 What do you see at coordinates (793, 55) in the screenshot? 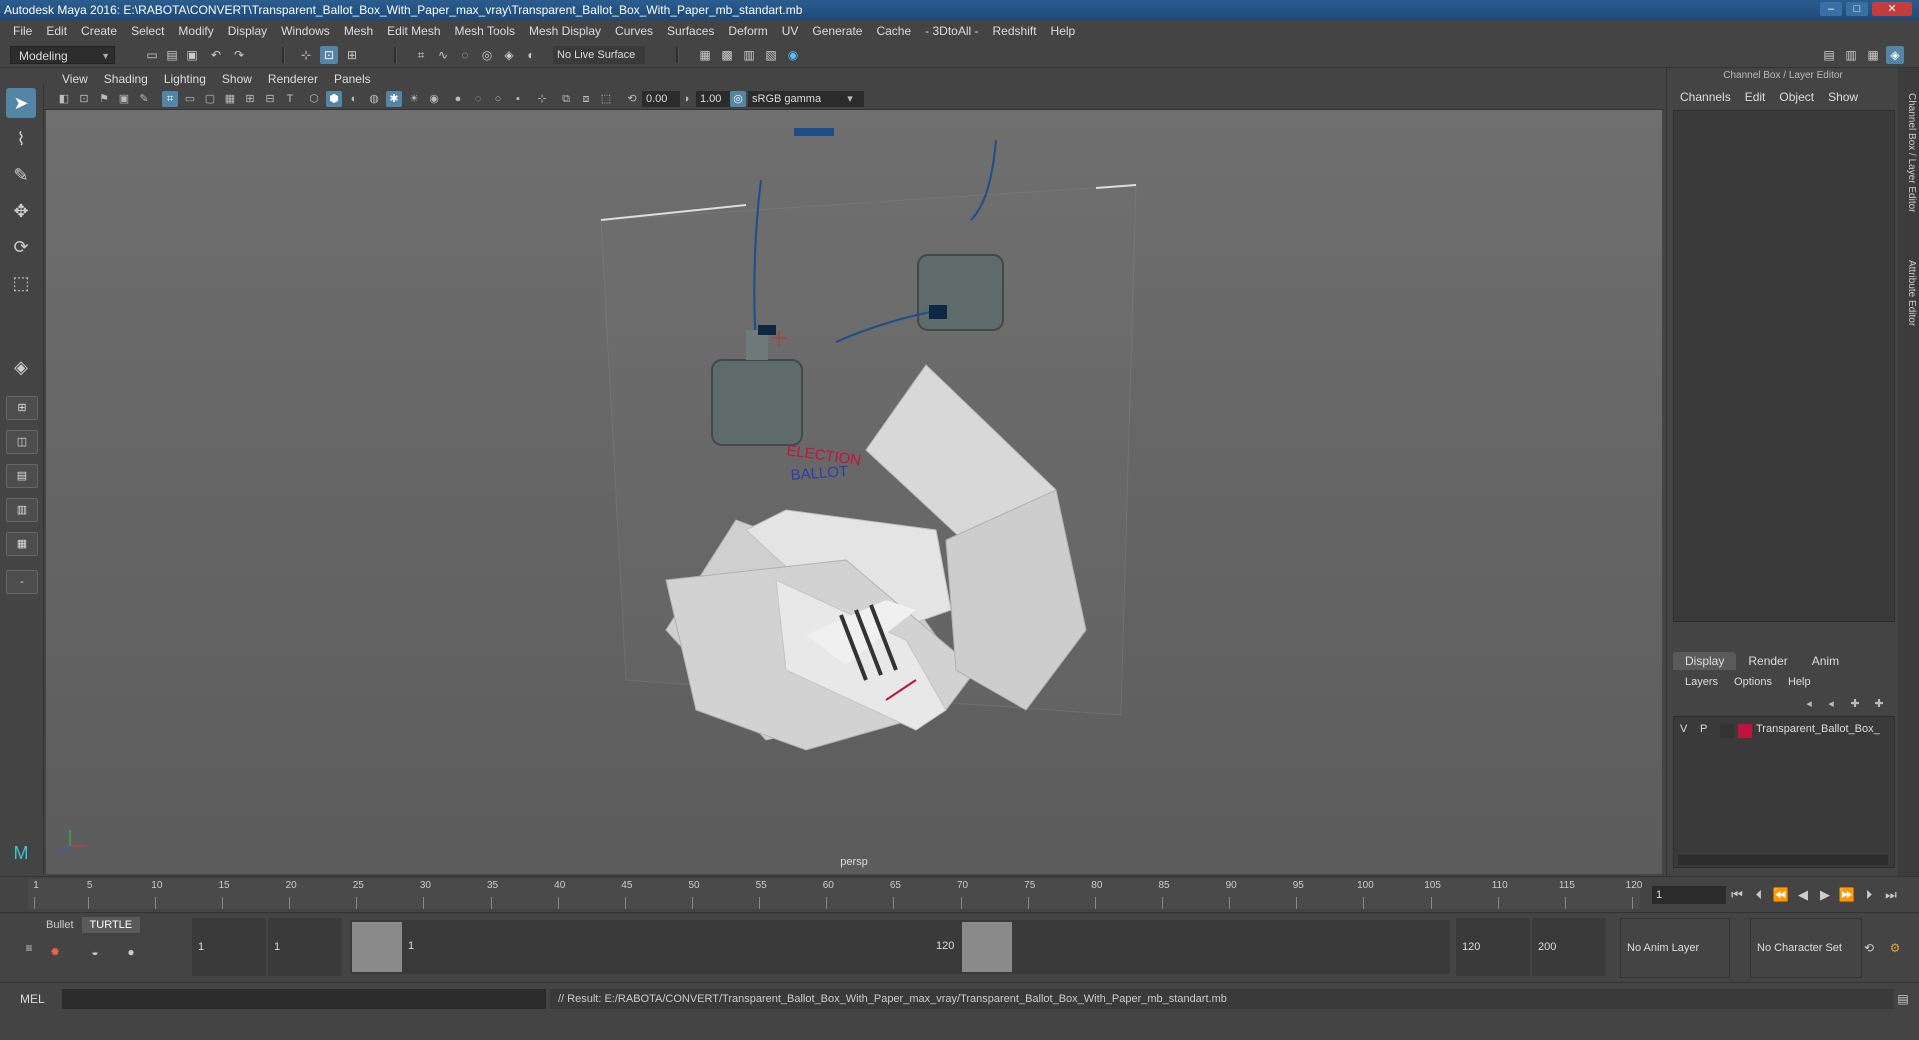
I see `hypershade-icon: ◉` at bounding box center [793, 55].